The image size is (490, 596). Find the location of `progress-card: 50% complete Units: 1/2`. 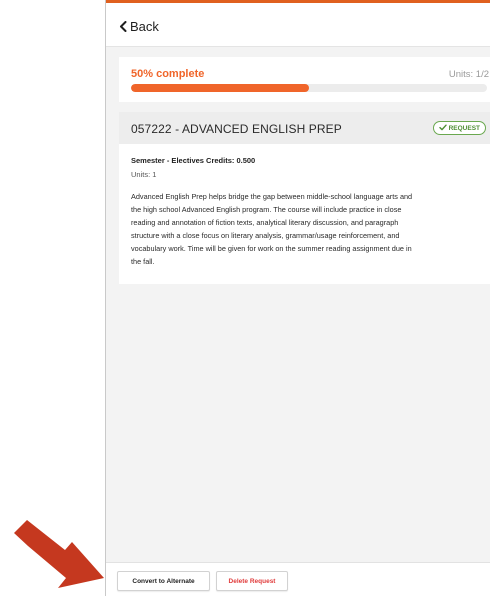

progress-card: 50% complete Units: 1/2 is located at coordinates (304, 79).